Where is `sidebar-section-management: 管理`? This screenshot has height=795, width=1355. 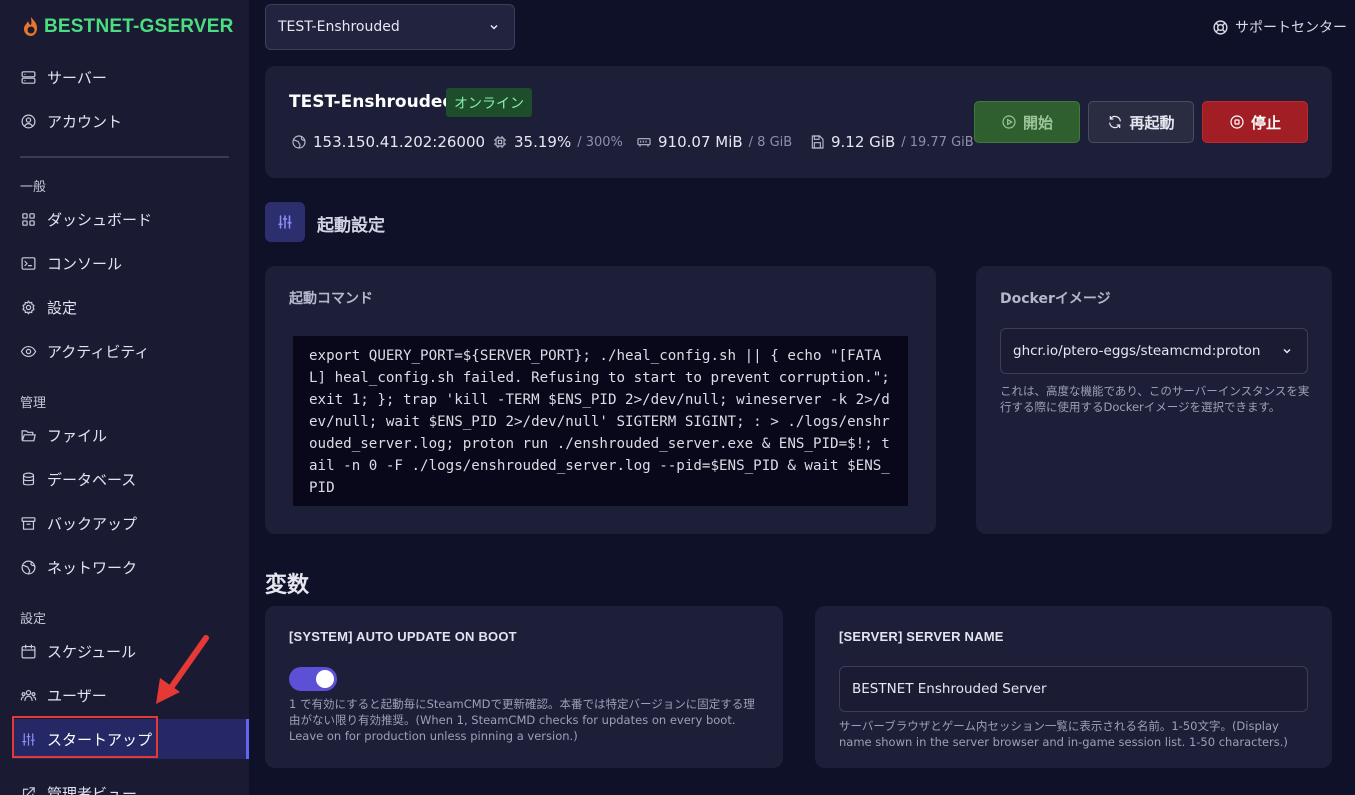 sidebar-section-management: 管理 is located at coordinates (33, 403).